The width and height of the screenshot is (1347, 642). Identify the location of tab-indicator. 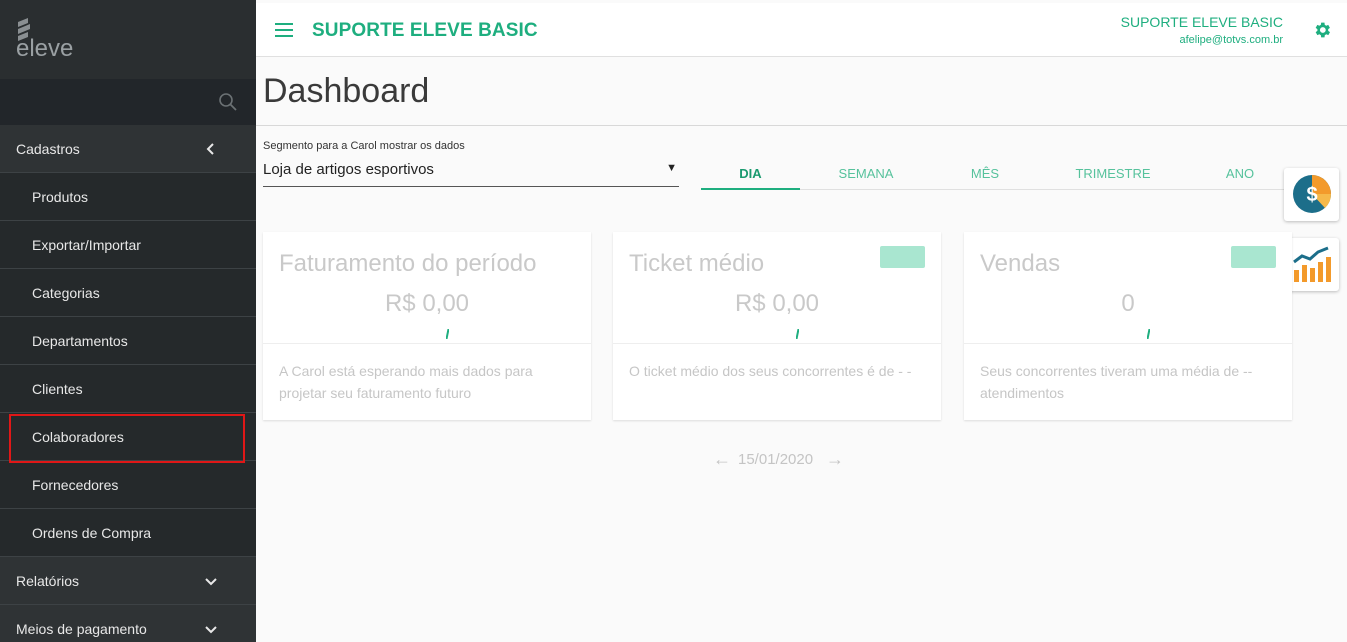
(750, 189).